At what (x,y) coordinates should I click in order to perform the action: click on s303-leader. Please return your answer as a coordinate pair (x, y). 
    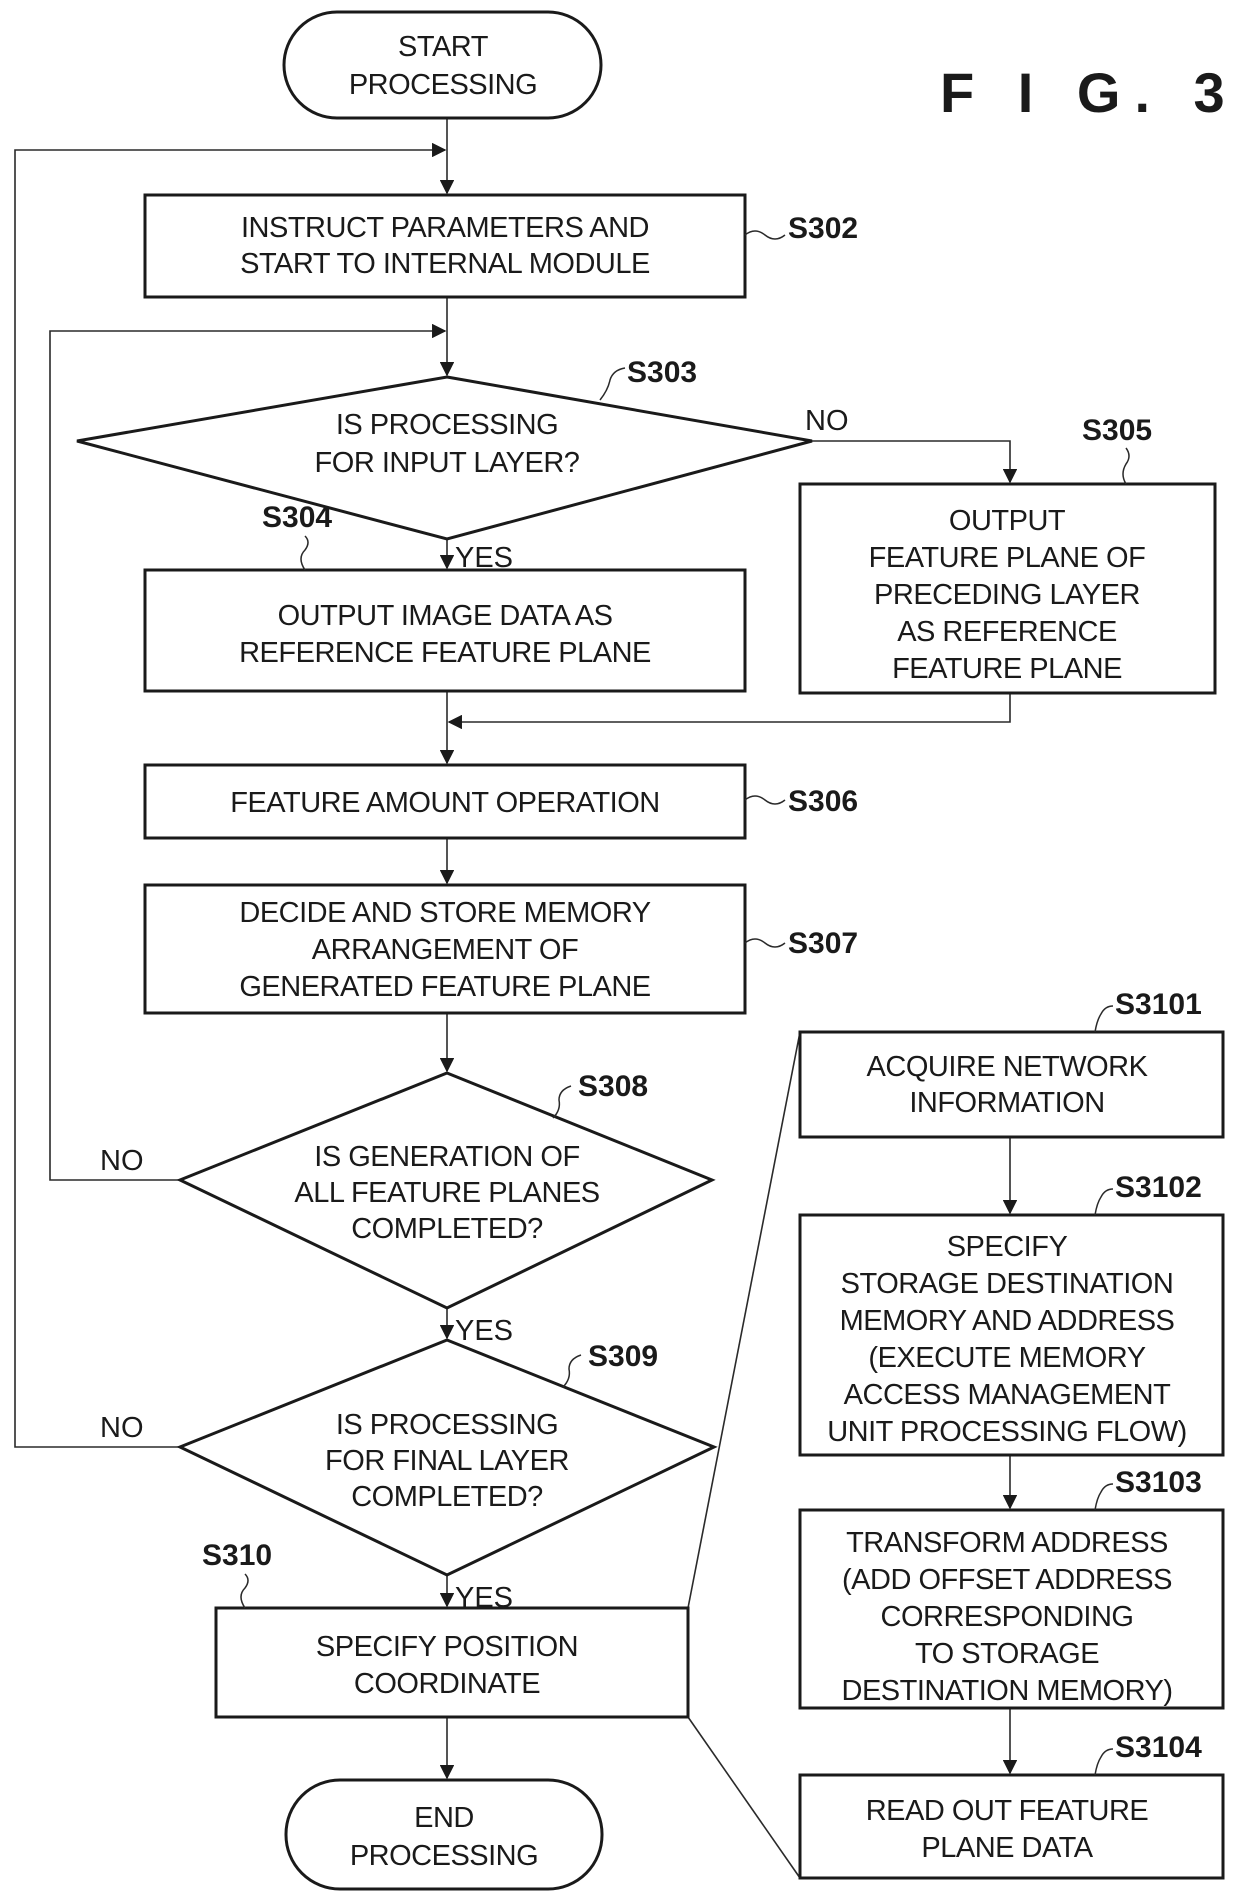
    Looking at the image, I should click on (612, 384).